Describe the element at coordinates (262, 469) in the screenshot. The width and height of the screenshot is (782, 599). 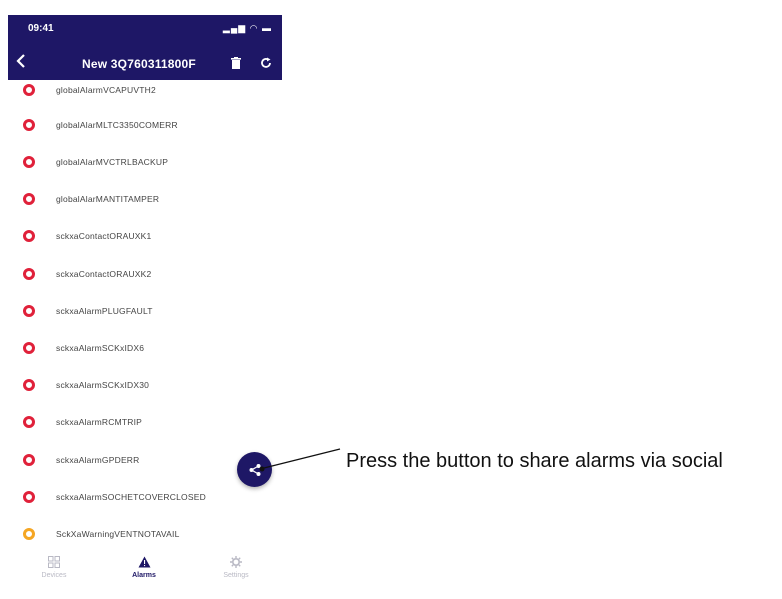
I see `callout-dot` at that location.